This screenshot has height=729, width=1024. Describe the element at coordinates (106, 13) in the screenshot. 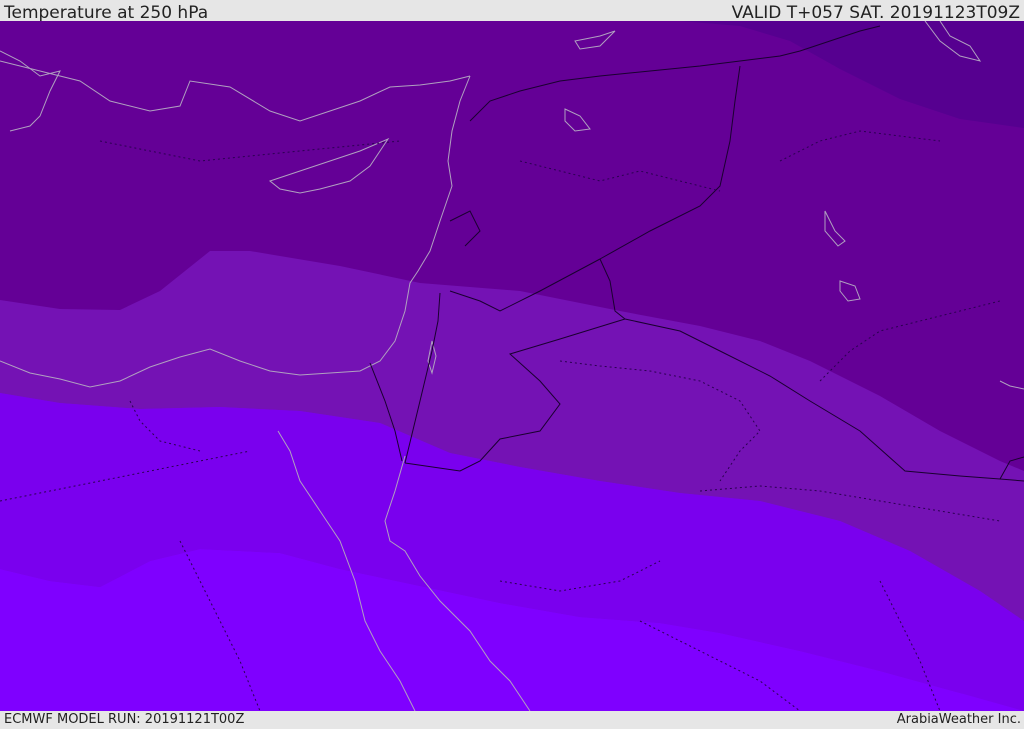

I see `map-title: Temperature at 250 hPa` at that location.